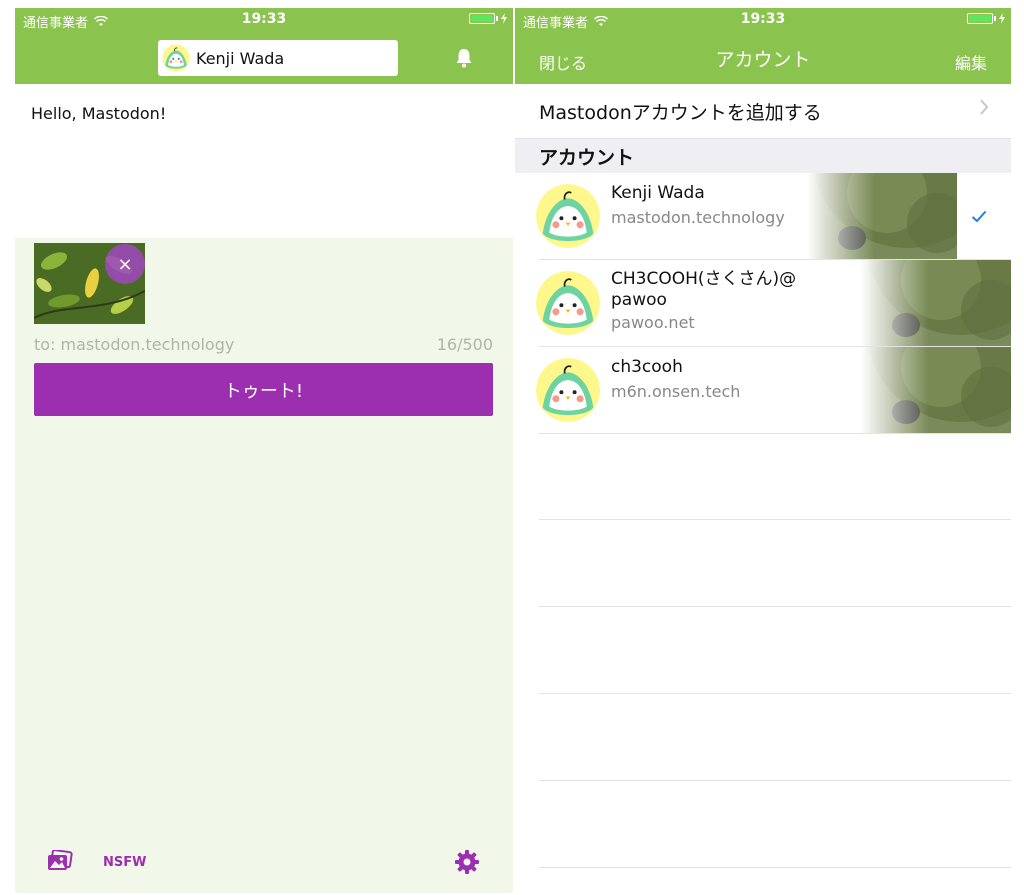 The height and width of the screenshot is (895, 1024). I want to click on account-row: Kenji Wada mastodon.technology, so click(763, 216).